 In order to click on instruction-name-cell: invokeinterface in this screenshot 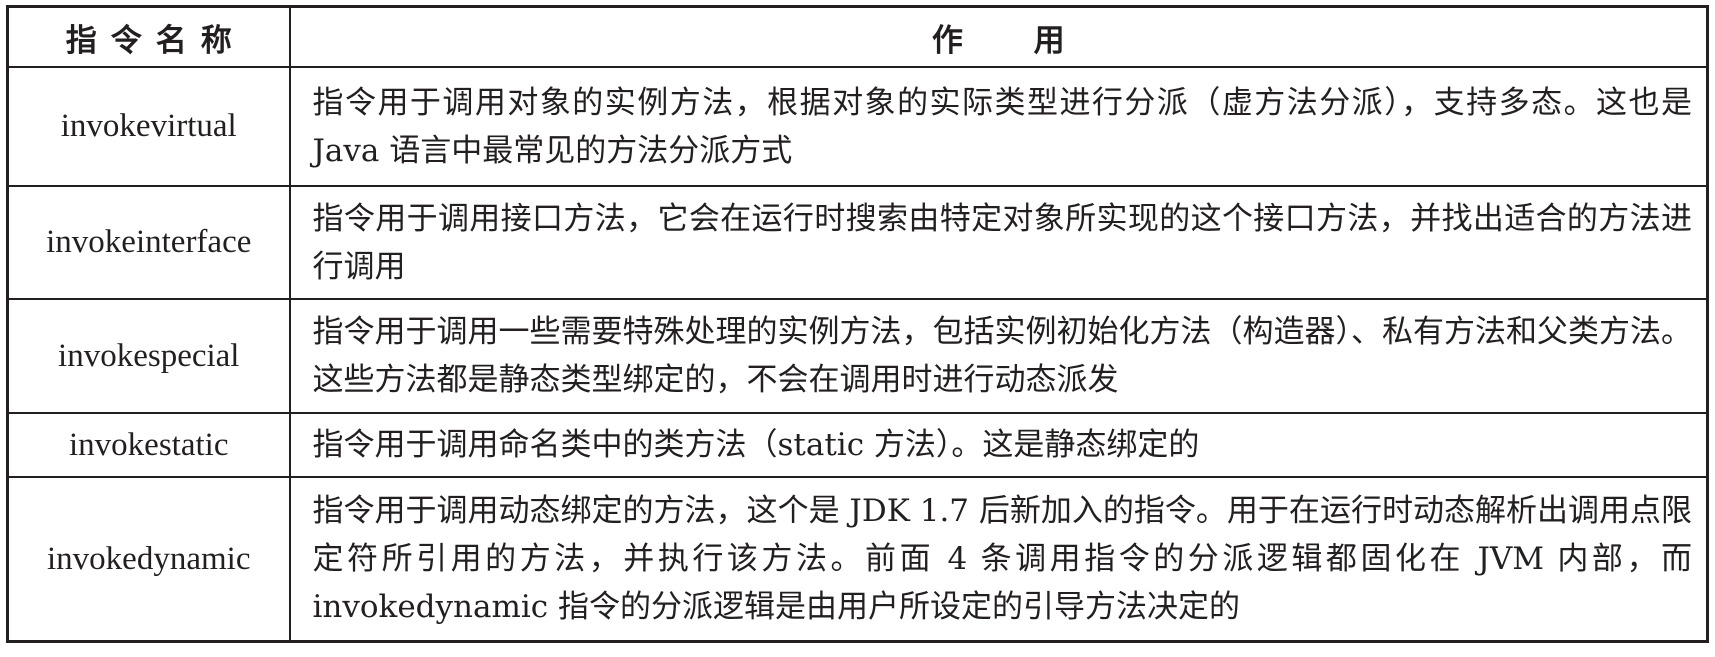, I will do `click(148, 242)`.